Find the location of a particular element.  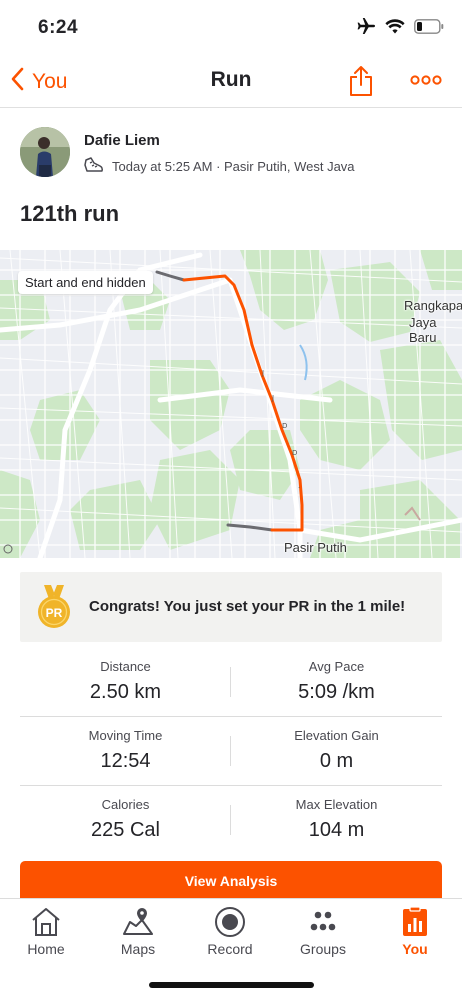

status-time: 6:24 is located at coordinates (58, 27).